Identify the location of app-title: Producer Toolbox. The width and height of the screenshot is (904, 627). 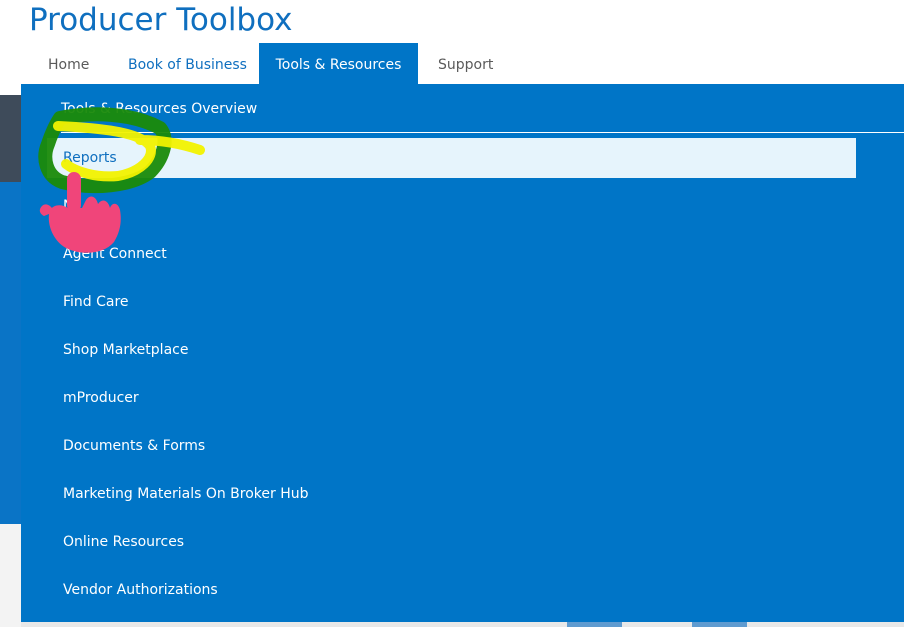
(161, 20).